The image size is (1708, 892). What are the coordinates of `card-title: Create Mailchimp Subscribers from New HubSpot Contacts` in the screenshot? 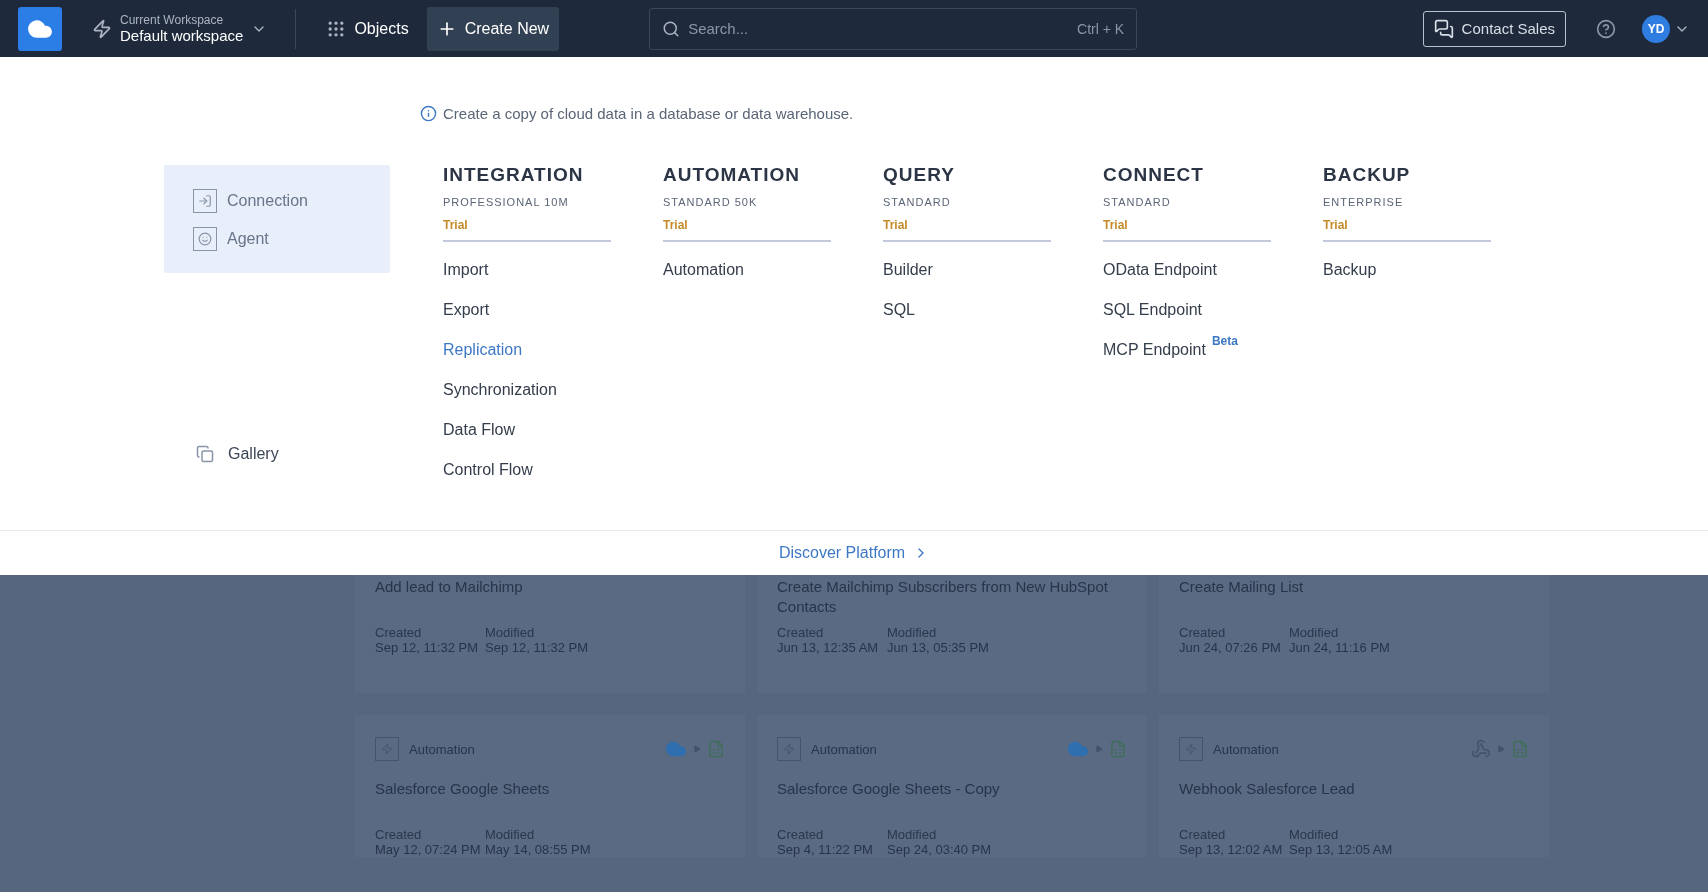 It's located at (943, 597).